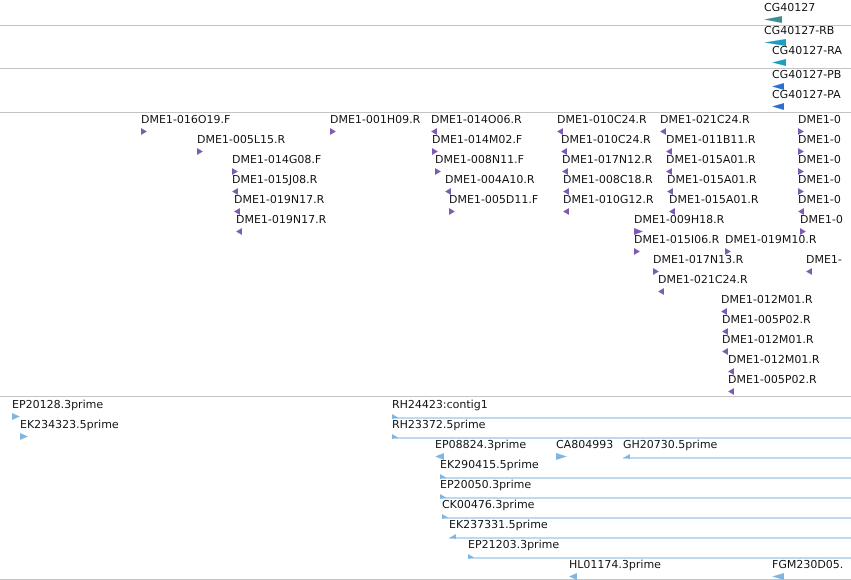 The height and width of the screenshot is (580, 851). Describe the element at coordinates (608, 199) in the screenshot. I see `feature-label: DME1-010G12.R` at that location.